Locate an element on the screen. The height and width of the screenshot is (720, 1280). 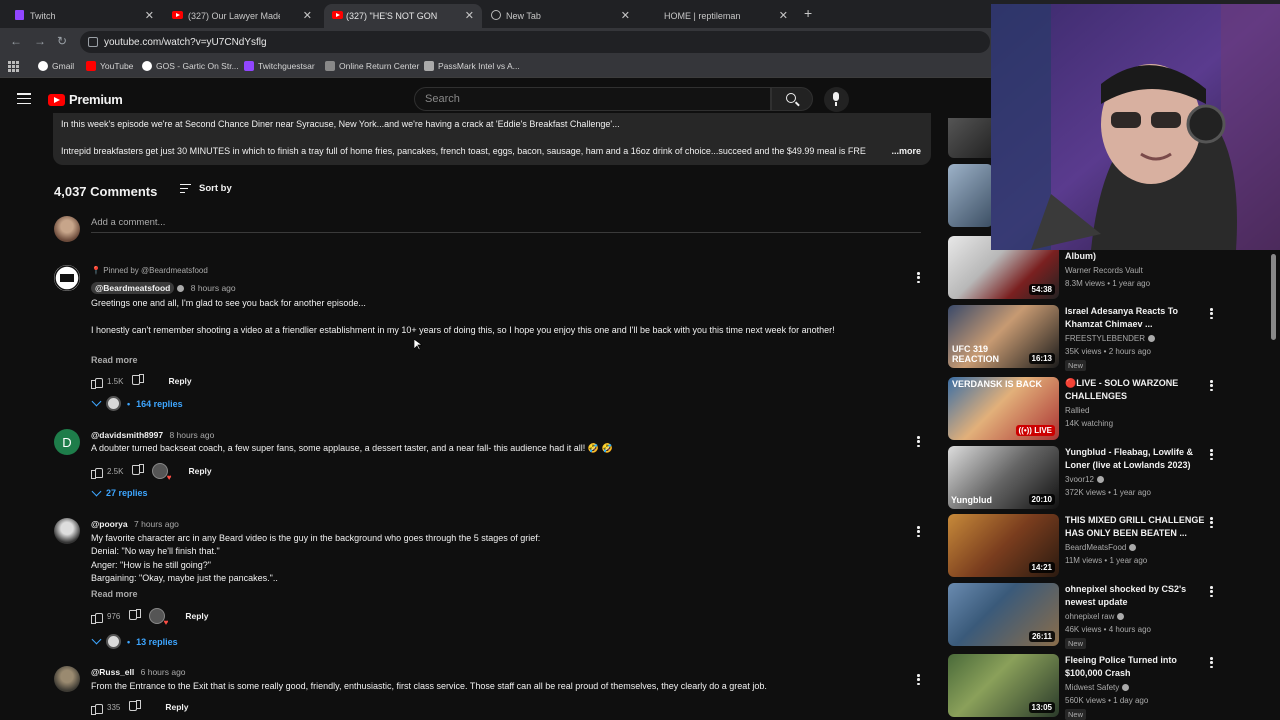
sort-by-button: Sort by is located at coordinates (206, 188).